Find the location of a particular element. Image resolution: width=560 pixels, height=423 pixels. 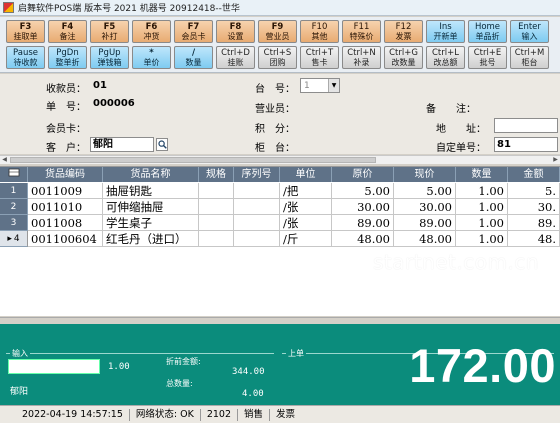

platform-value: 1 is located at coordinates (307, 85).